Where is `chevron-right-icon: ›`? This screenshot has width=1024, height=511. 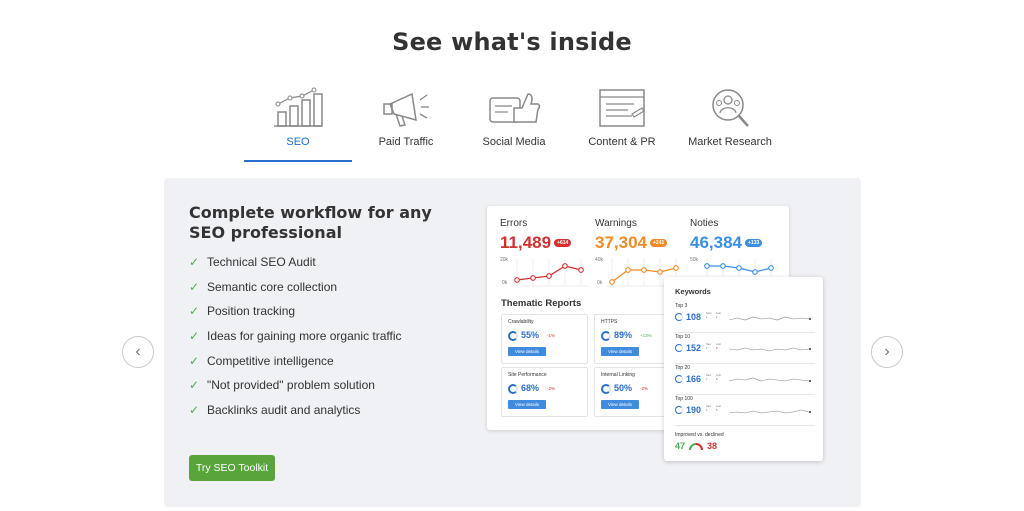 chevron-right-icon: › is located at coordinates (887, 351).